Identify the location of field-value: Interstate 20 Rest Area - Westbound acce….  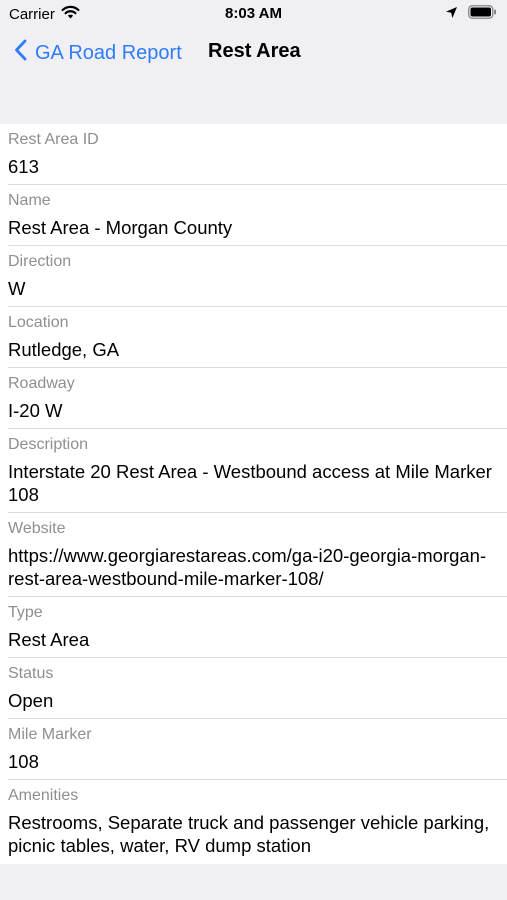
(250, 483).